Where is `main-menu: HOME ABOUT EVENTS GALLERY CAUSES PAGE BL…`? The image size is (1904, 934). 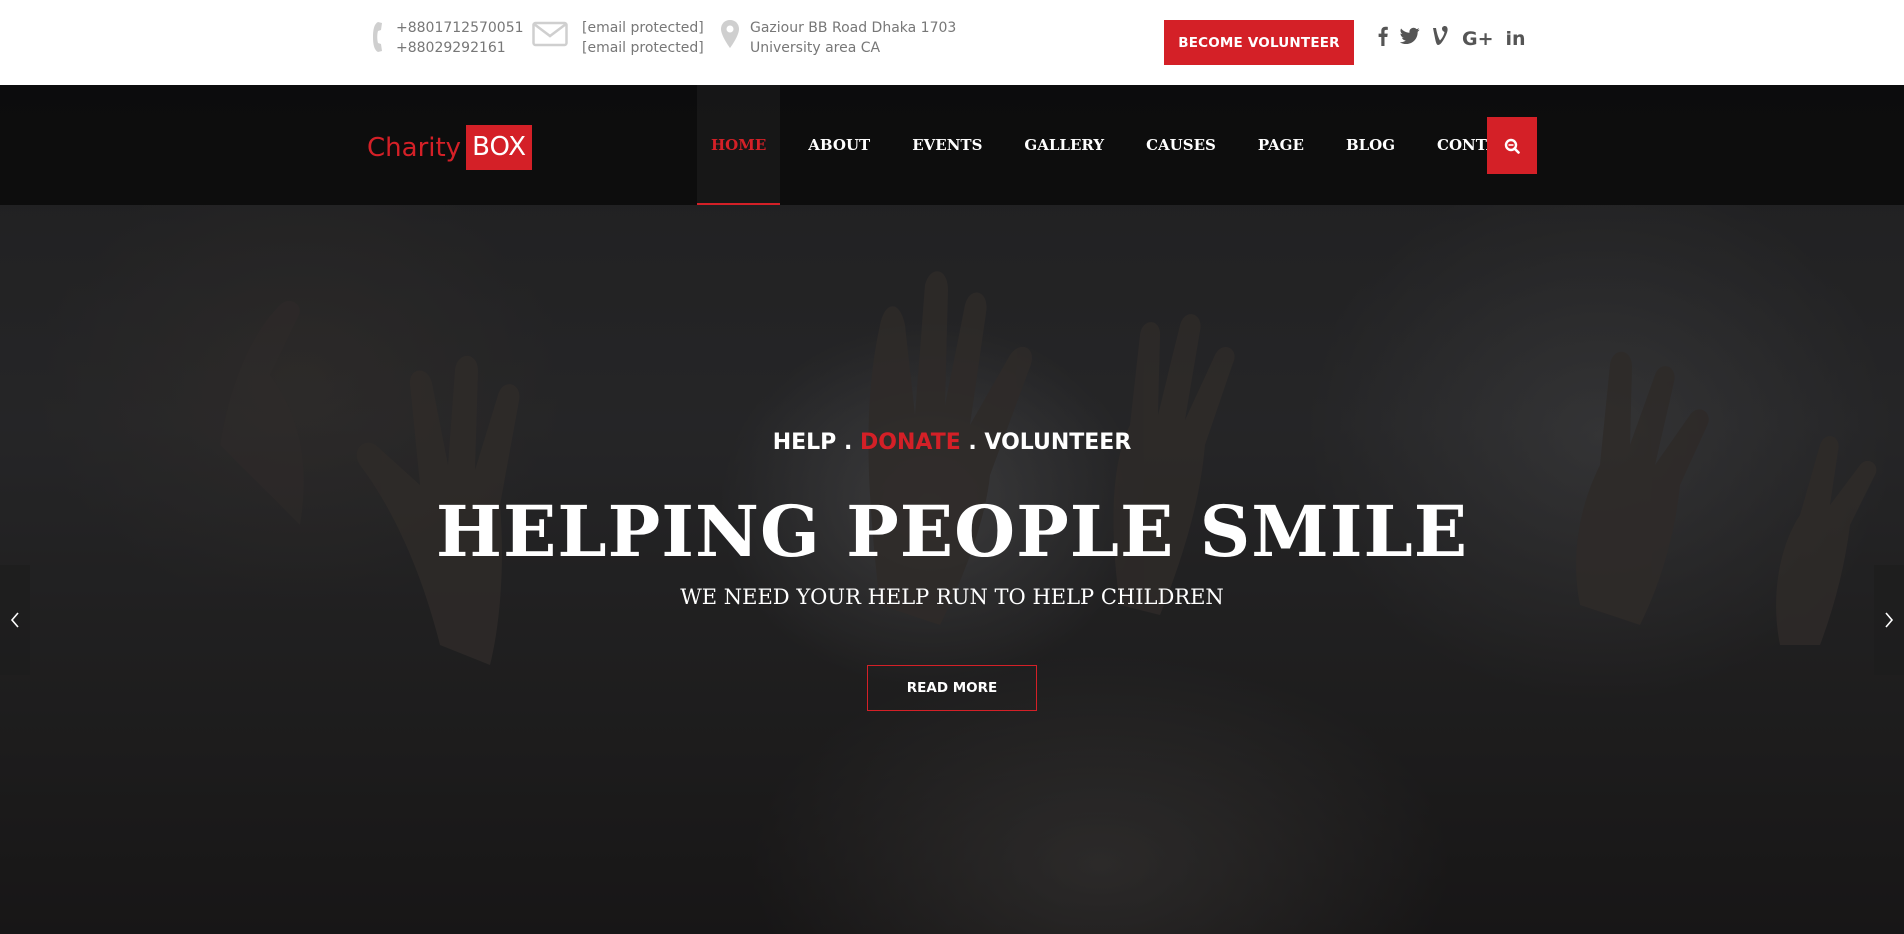
main-menu: HOME ABOUT EVENTS GALLERY CAUSES PAGE BL… is located at coordinates (1123, 145).